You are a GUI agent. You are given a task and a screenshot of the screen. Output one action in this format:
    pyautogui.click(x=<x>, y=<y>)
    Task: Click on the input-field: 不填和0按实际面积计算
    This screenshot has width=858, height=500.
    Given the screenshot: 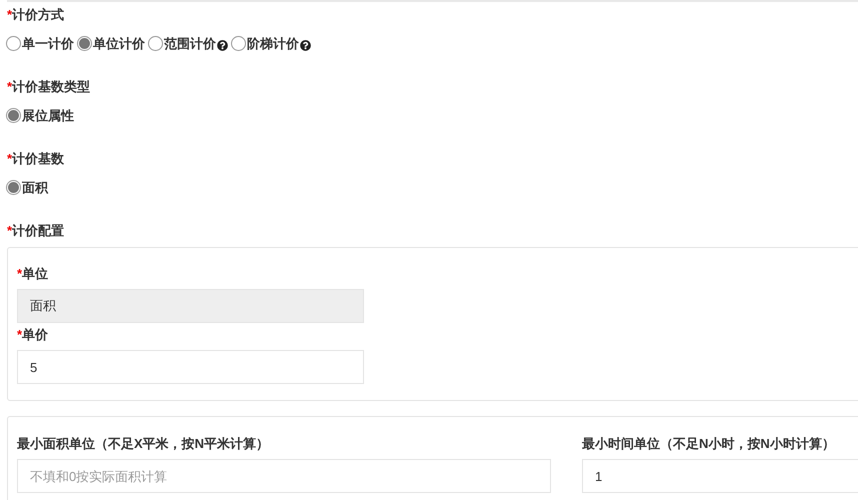 What is the action you would take?
    pyautogui.click(x=284, y=476)
    